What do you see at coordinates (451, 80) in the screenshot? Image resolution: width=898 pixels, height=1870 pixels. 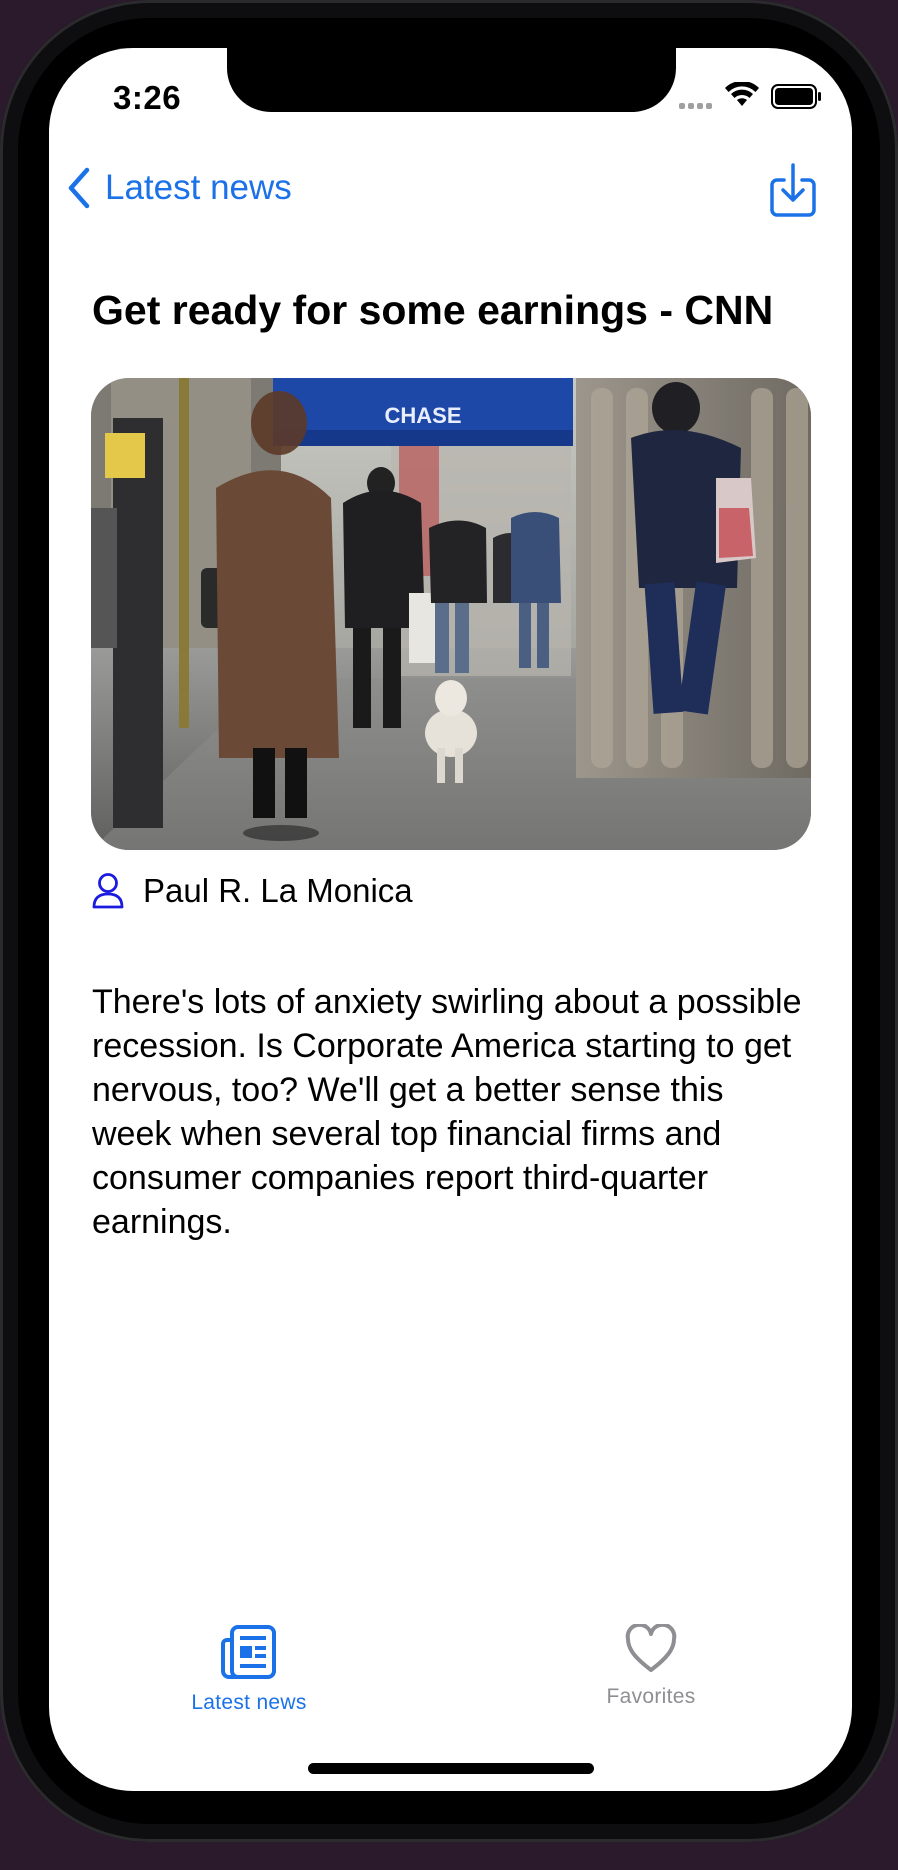 I see `notch` at bounding box center [451, 80].